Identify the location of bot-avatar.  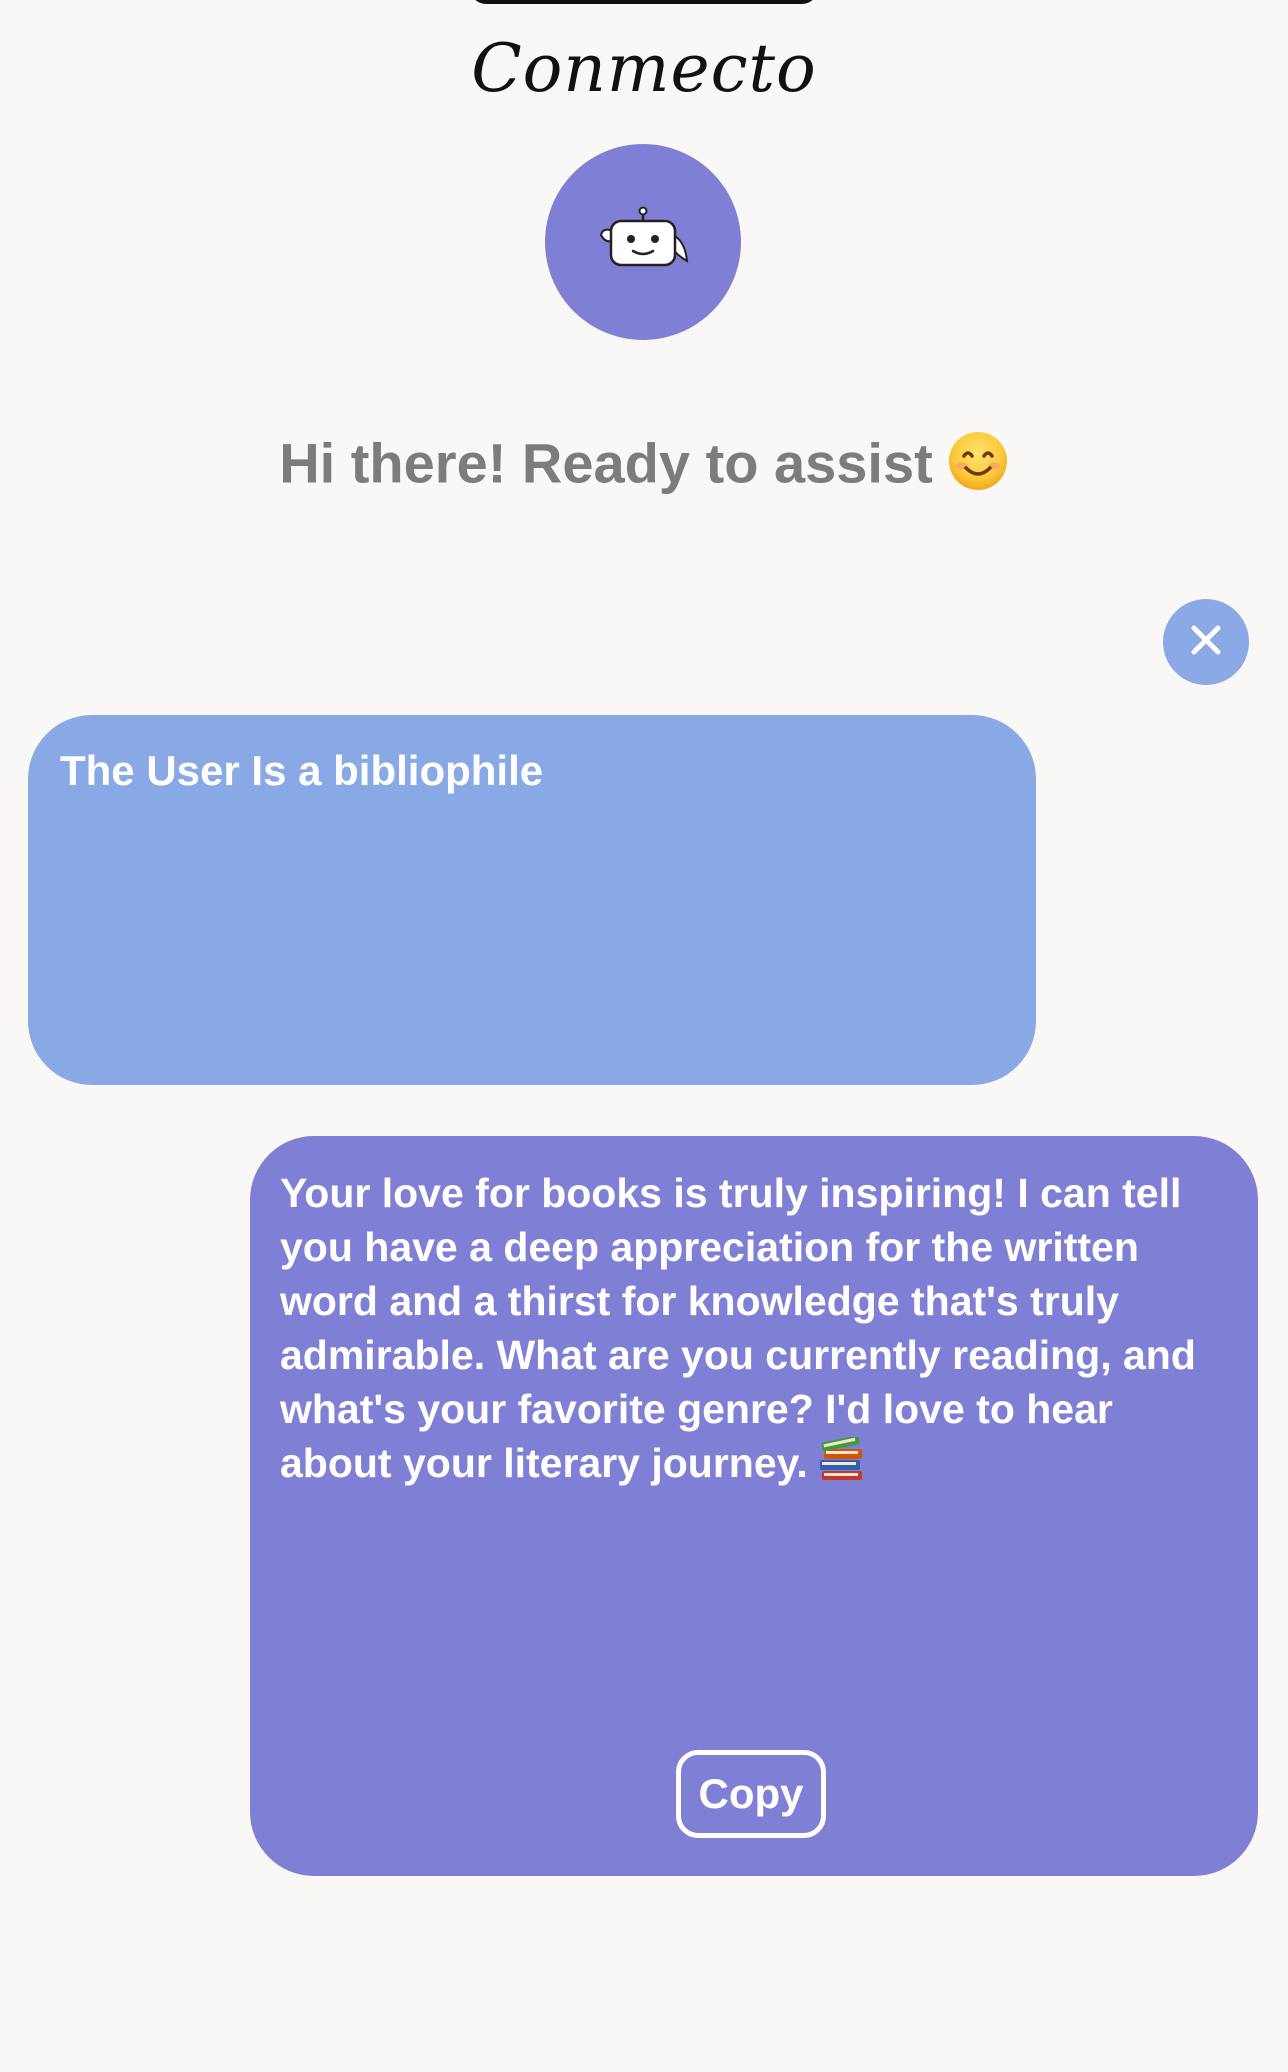
(643, 242).